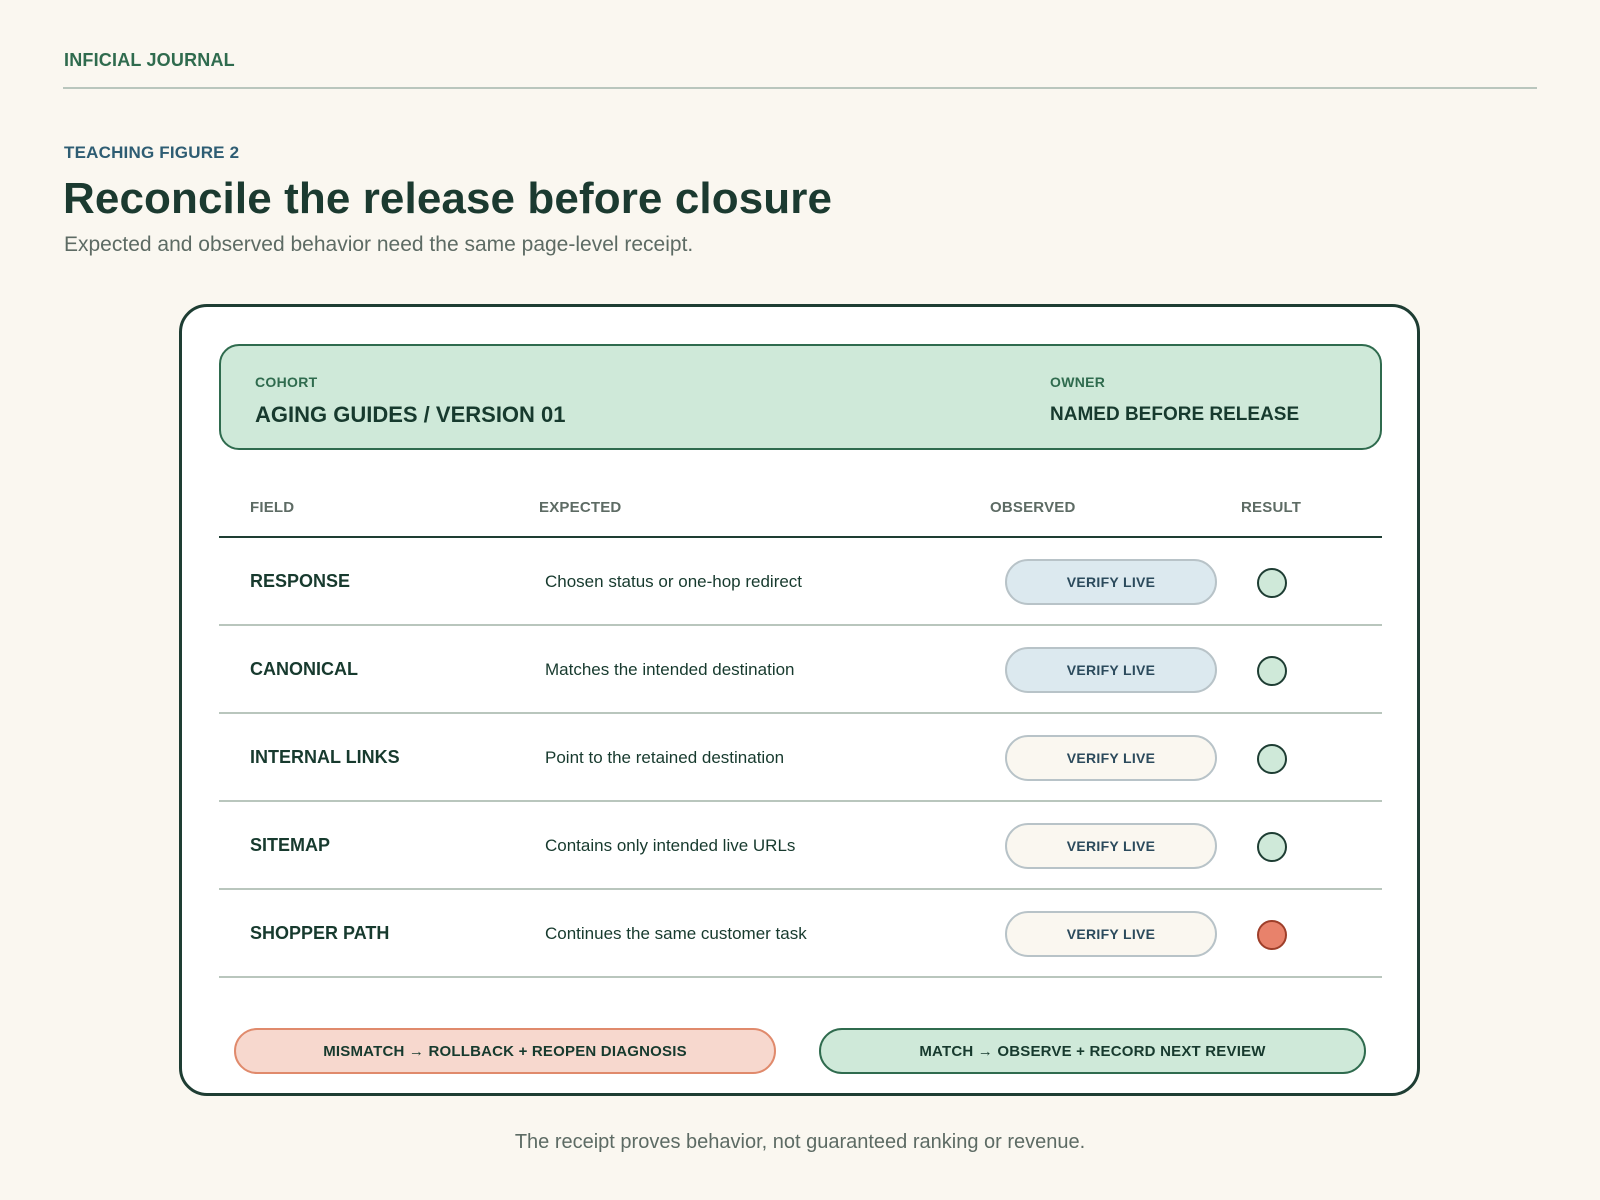 Image resolution: width=1600 pixels, height=1200 pixels. What do you see at coordinates (670, 845) in the screenshot?
I see `row-expected: Contains only intended live URLs` at bounding box center [670, 845].